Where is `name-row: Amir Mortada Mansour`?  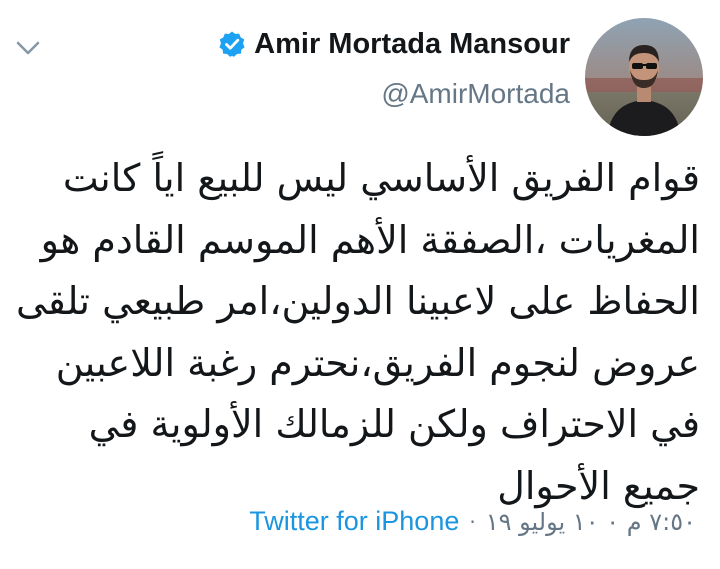
name-row: Amir Mortada Mansour is located at coordinates (394, 44).